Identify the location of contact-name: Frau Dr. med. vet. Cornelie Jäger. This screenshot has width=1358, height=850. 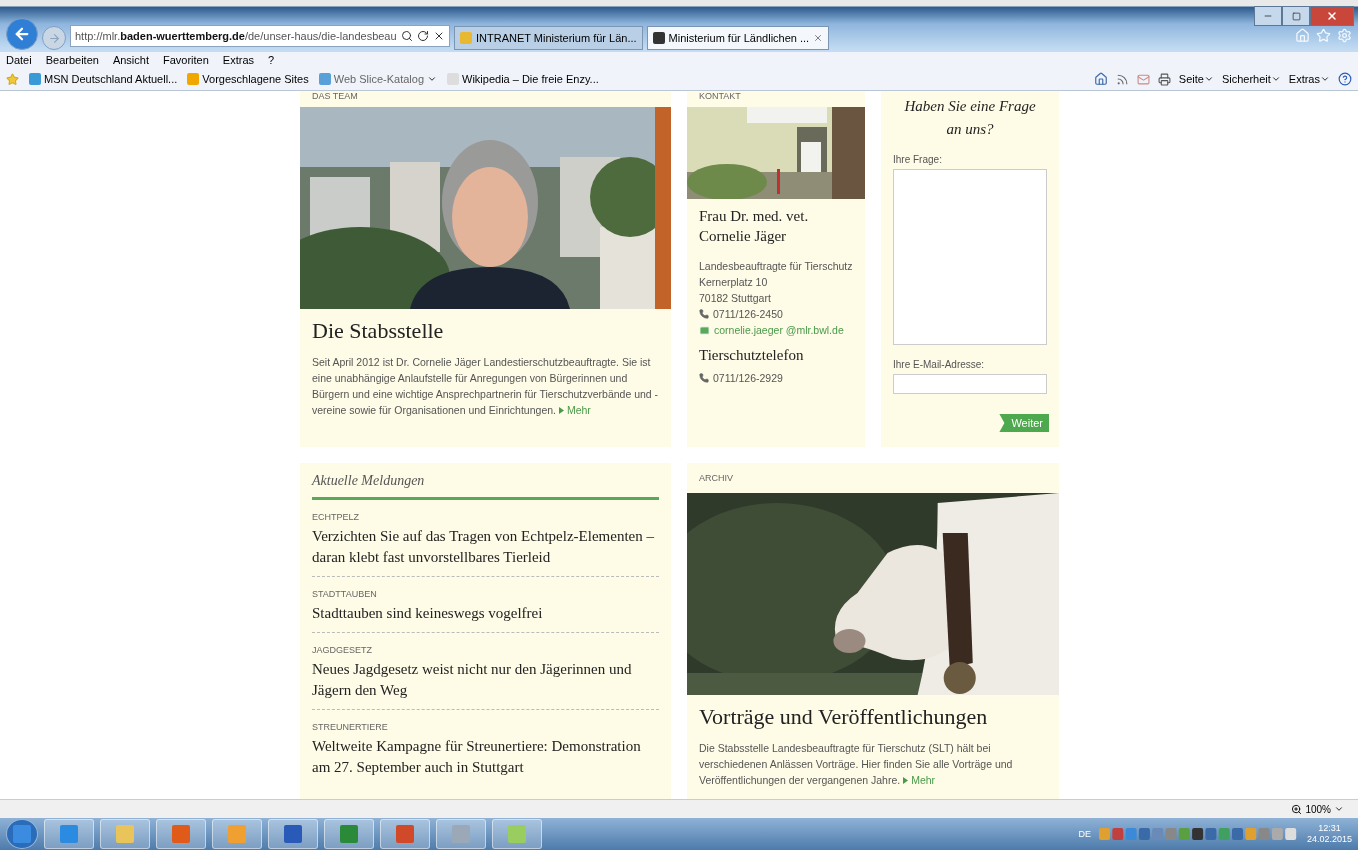
(754, 226).